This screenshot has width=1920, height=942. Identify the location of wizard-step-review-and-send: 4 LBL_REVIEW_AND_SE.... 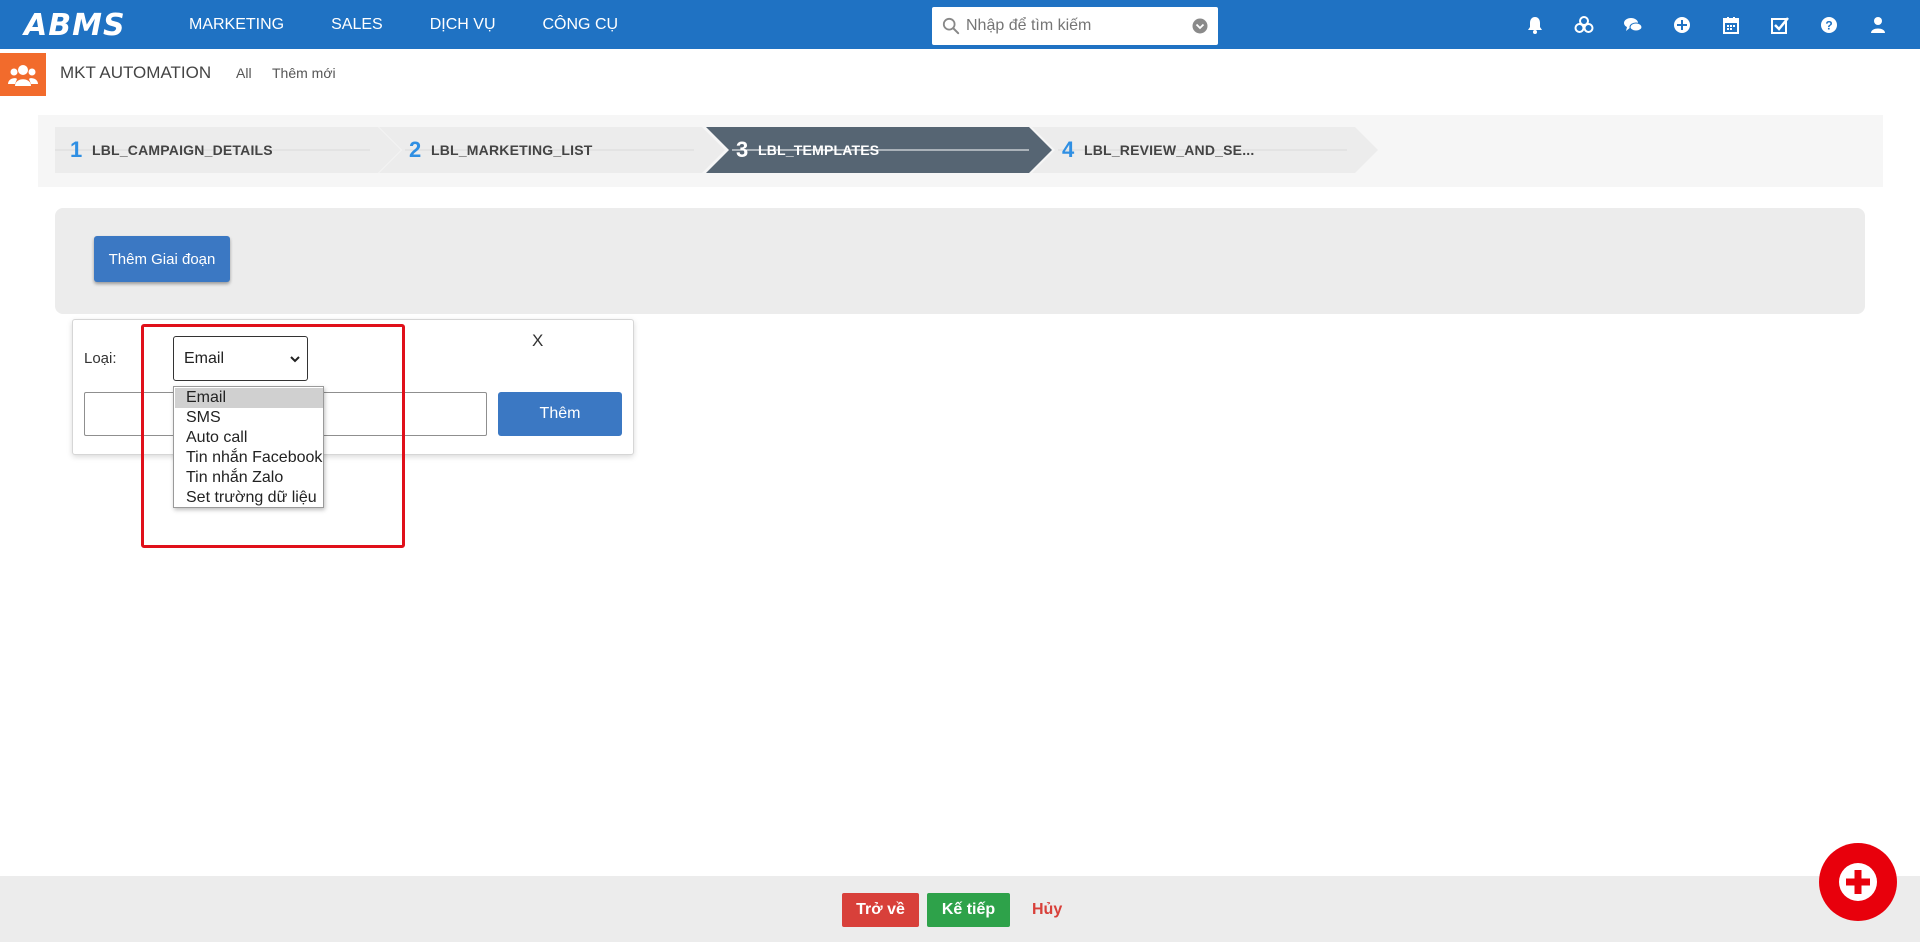
(1205, 150).